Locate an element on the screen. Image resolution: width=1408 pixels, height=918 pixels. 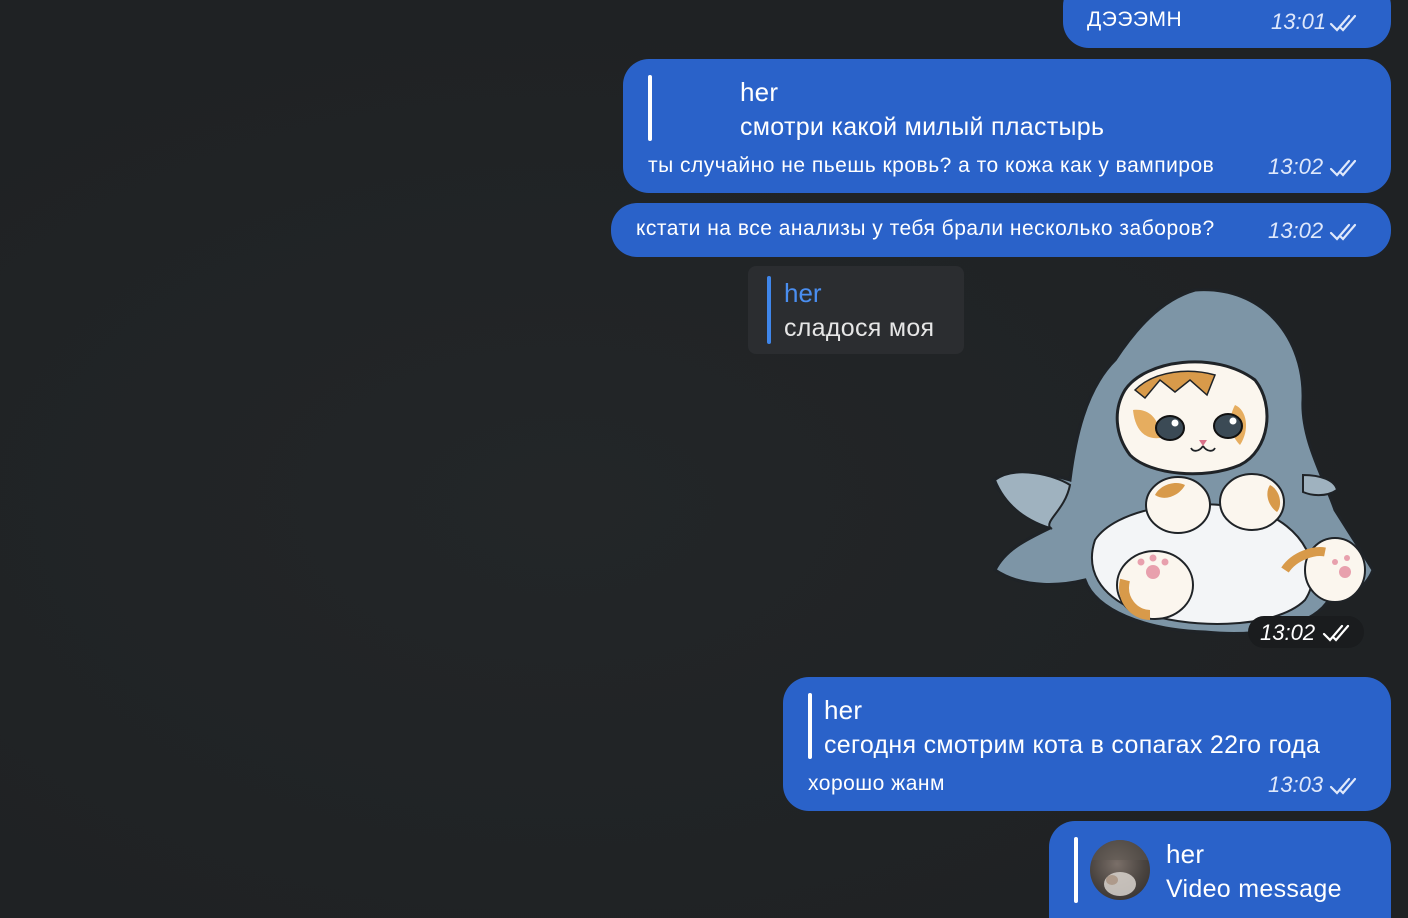
reply-quote-text: смотри какой милый пластырь is located at coordinates (922, 127).